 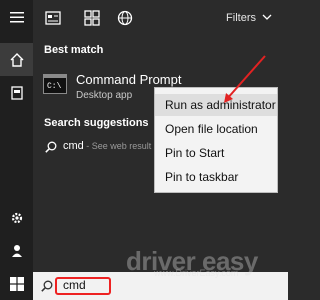 I want to click on chevron-down-icon, so click(x=267, y=17).